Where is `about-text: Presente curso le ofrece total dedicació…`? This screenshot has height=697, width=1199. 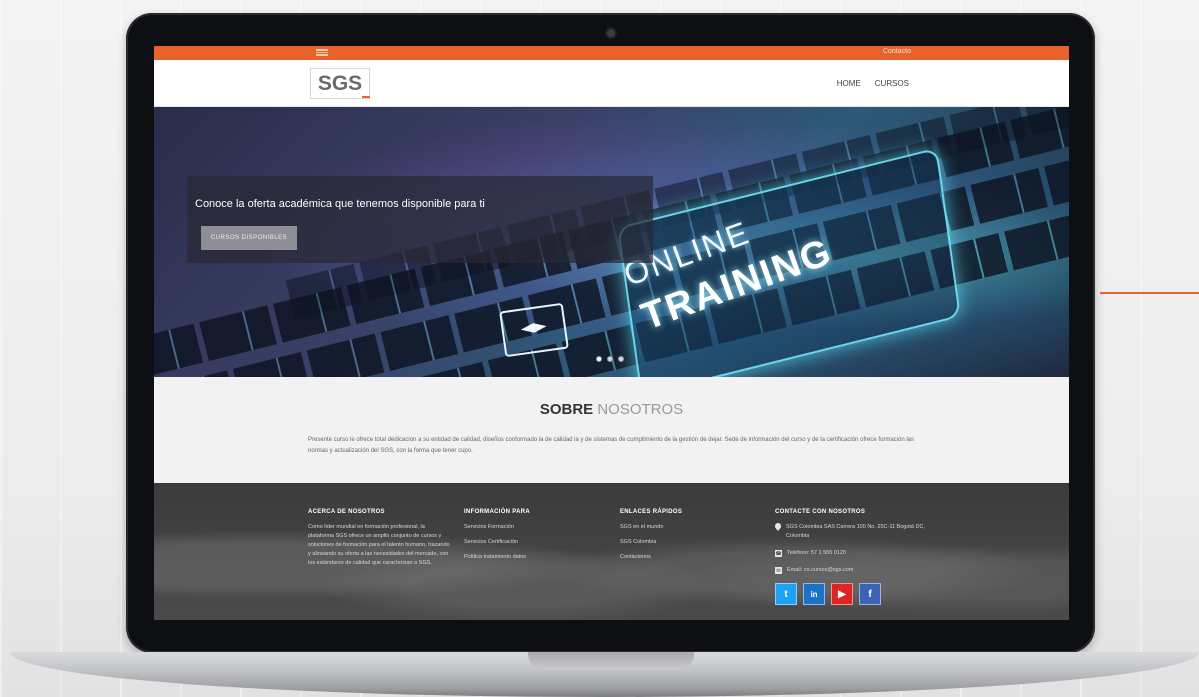 about-text: Presente curso le ofrece total dedicació… is located at coordinates (611, 445).